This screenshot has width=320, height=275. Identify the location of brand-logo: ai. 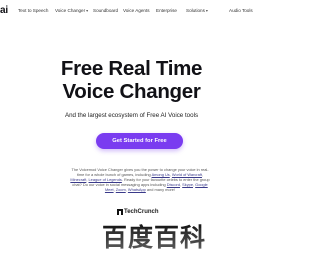
(4, 10).